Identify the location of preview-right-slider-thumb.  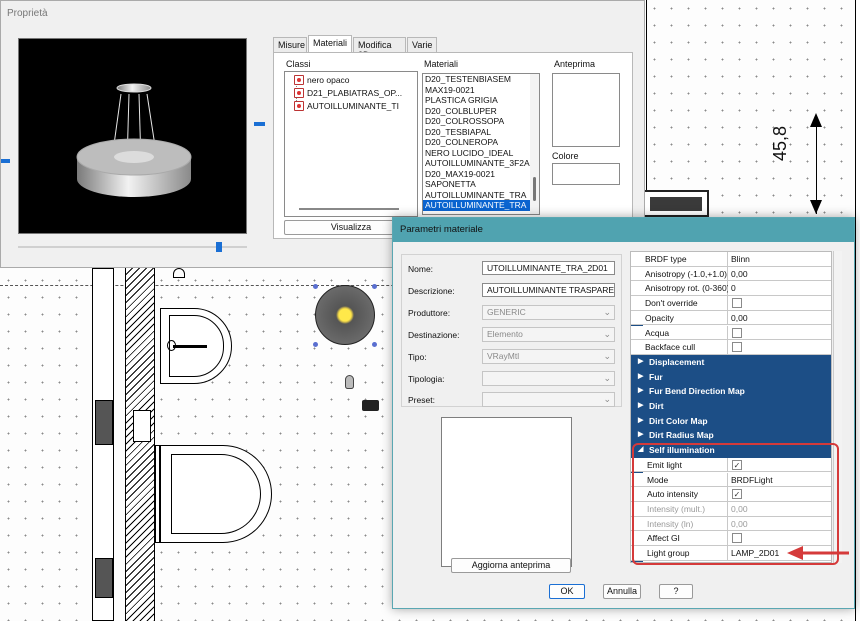
(259, 124).